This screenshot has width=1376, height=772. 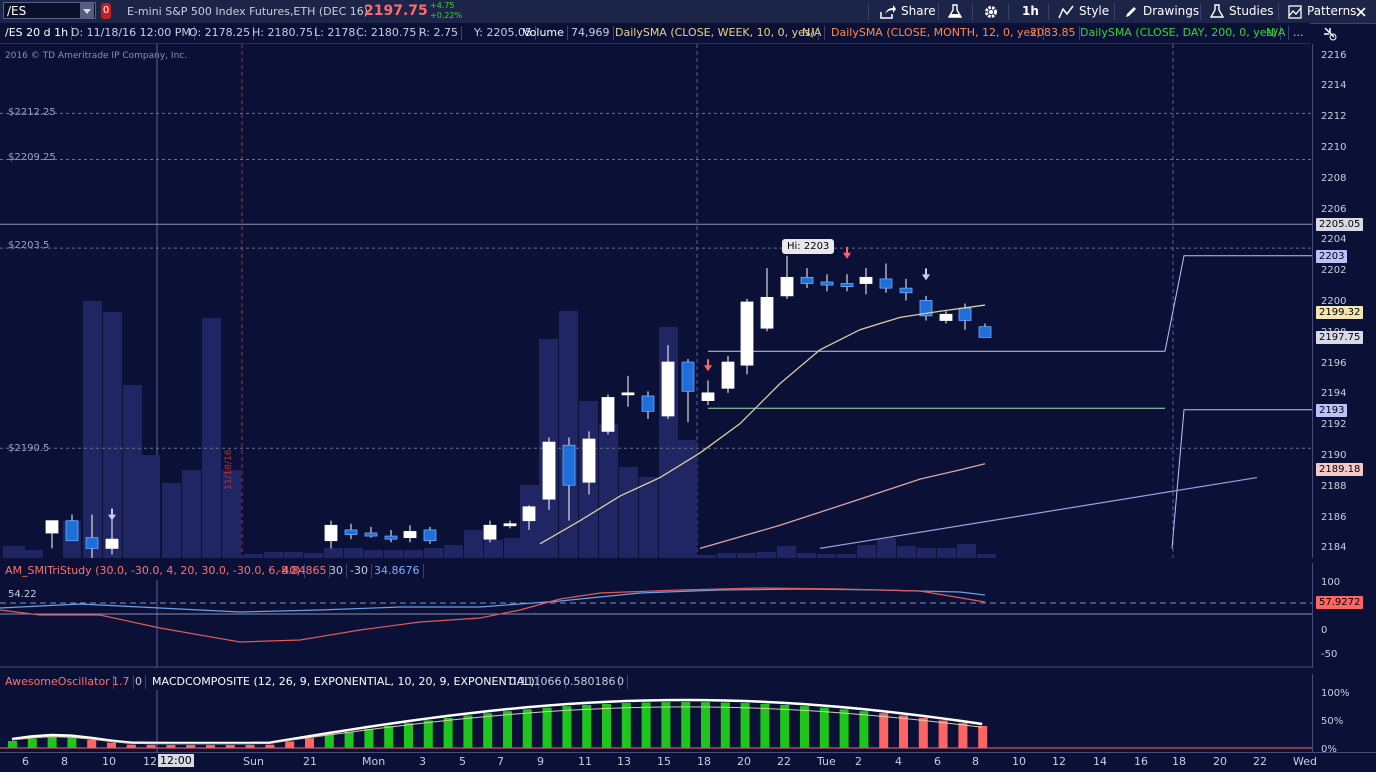 What do you see at coordinates (1094, 11) in the screenshot?
I see `style-label: Style` at bounding box center [1094, 11].